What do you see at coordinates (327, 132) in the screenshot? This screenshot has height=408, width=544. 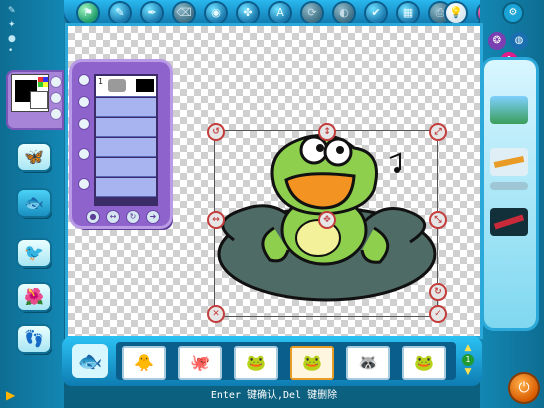 I see `resize-handle-top: ↕` at bounding box center [327, 132].